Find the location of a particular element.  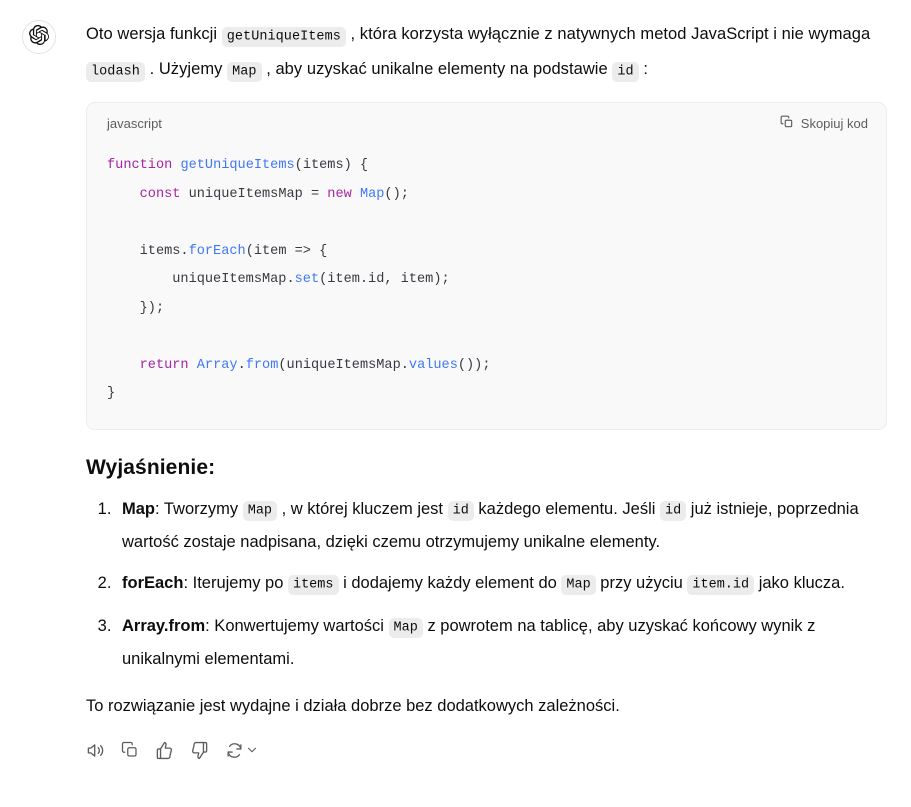

code-token: uniqueItemsMap. is located at coordinates (201, 279).